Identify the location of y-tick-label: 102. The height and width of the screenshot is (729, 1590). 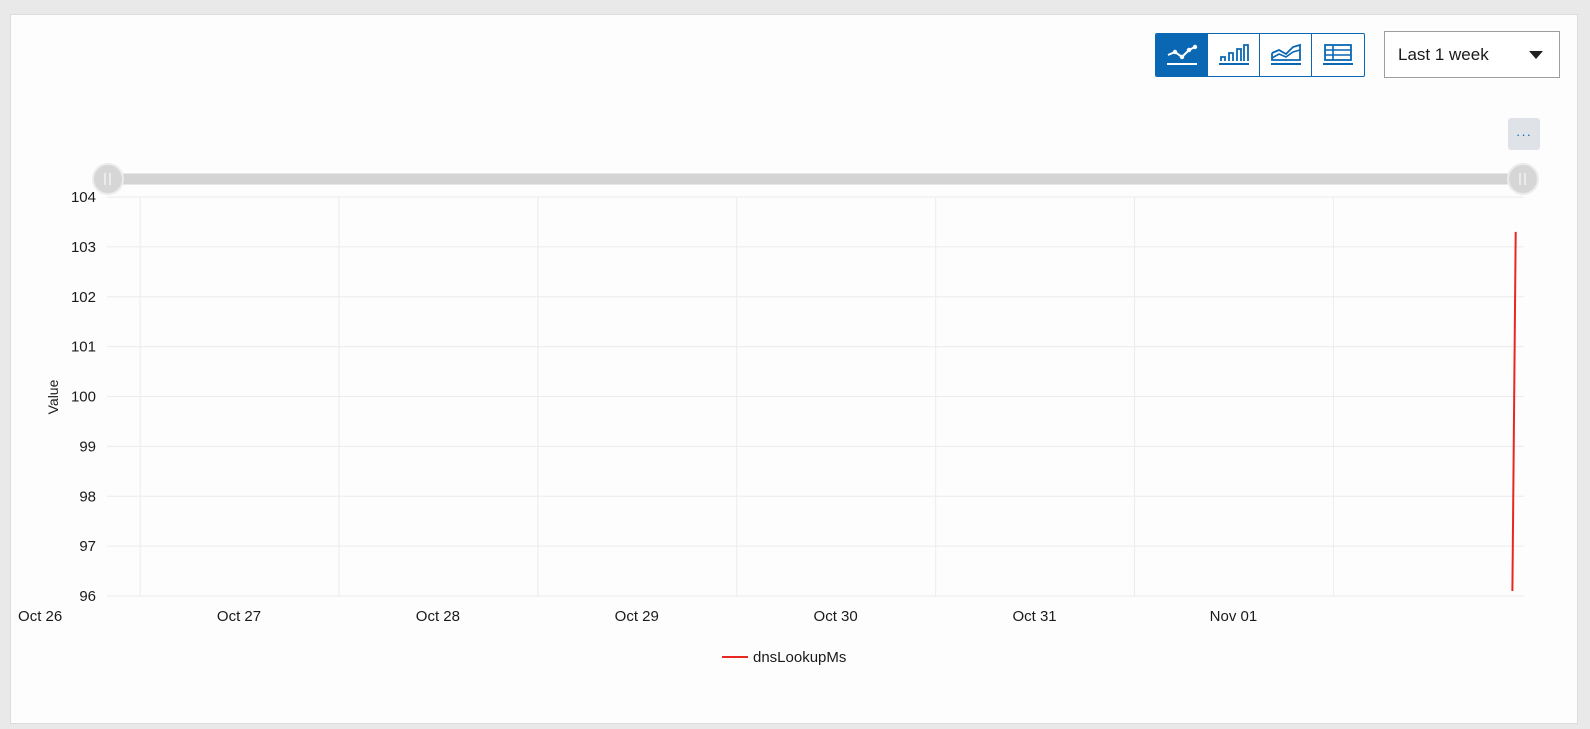
(83, 297).